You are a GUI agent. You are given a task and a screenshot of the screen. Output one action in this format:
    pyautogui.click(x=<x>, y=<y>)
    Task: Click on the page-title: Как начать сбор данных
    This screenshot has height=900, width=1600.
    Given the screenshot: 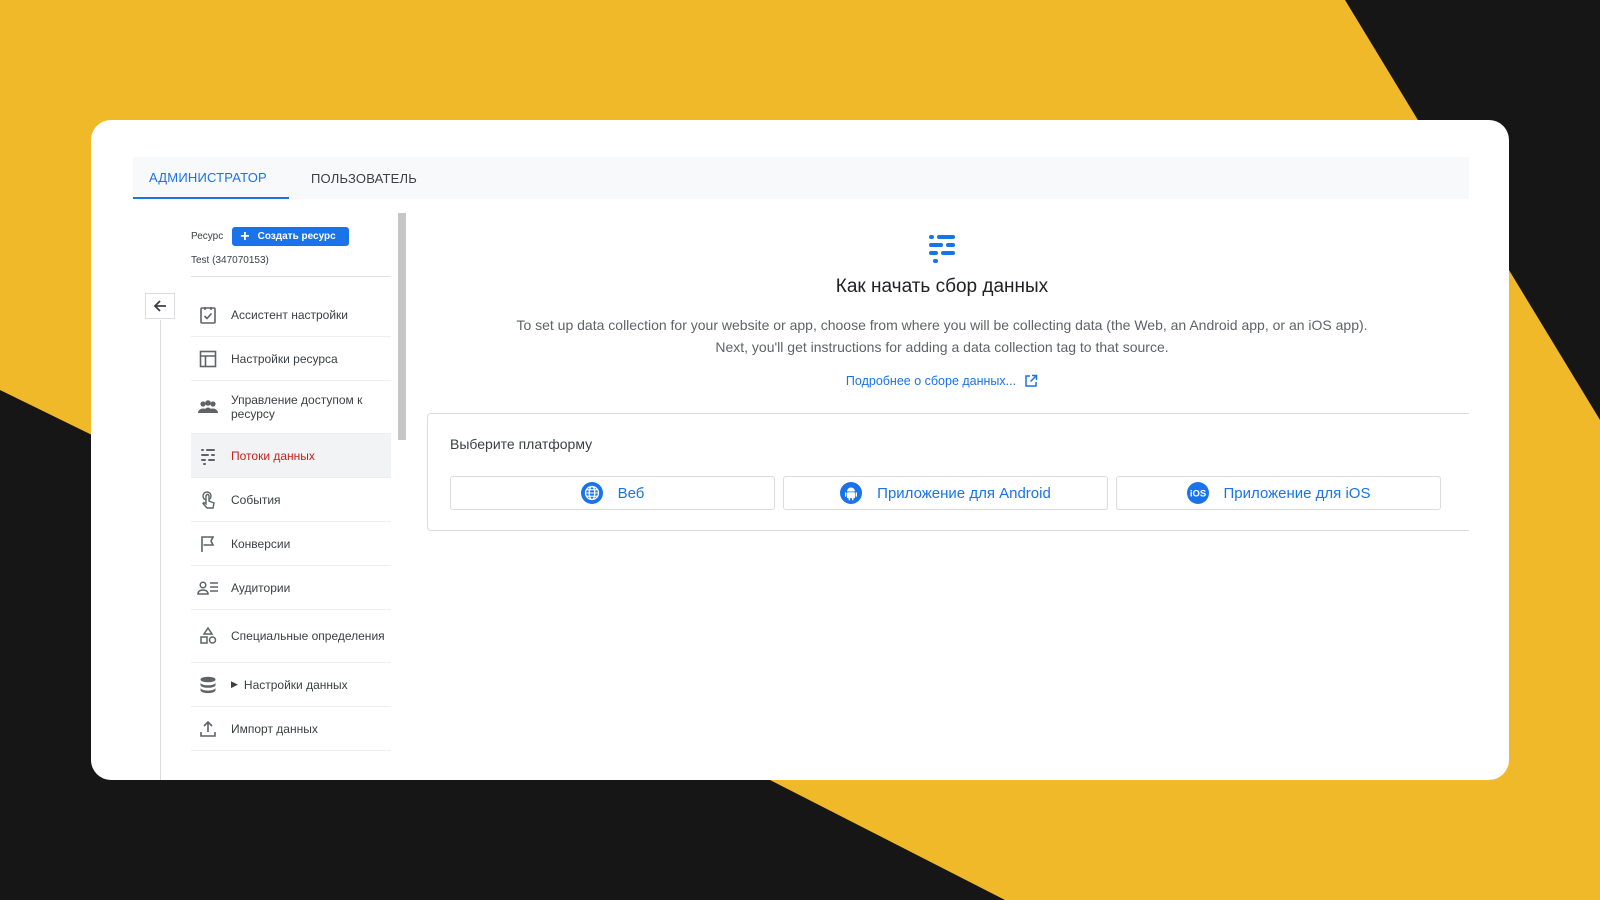 What is the action you would take?
    pyautogui.click(x=942, y=286)
    